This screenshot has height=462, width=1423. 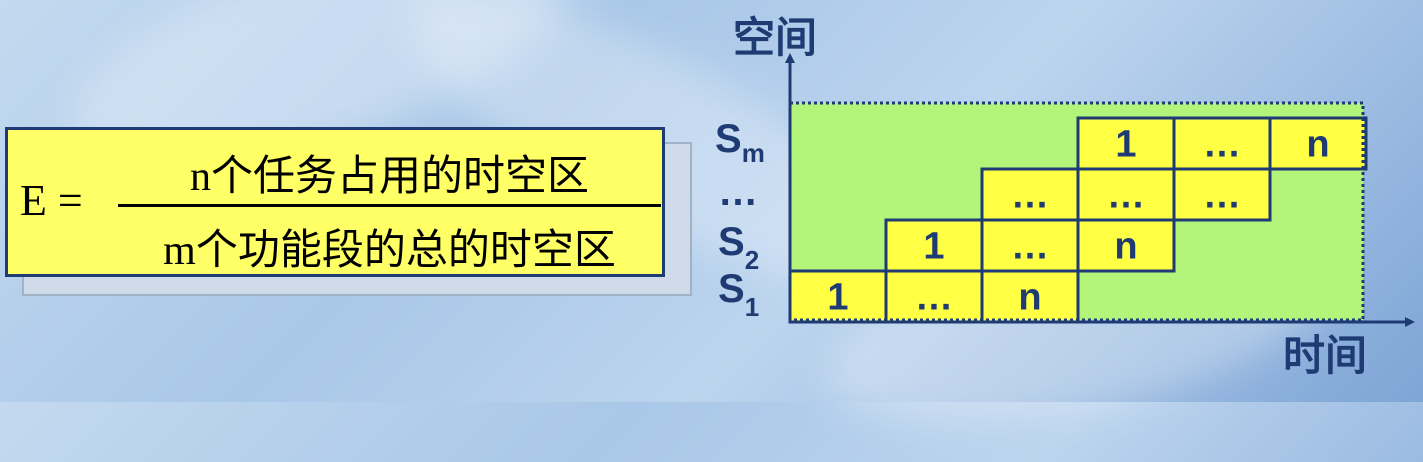 What do you see at coordinates (728, 139) in the screenshot?
I see `stage-label-sm-letter: S` at bounding box center [728, 139].